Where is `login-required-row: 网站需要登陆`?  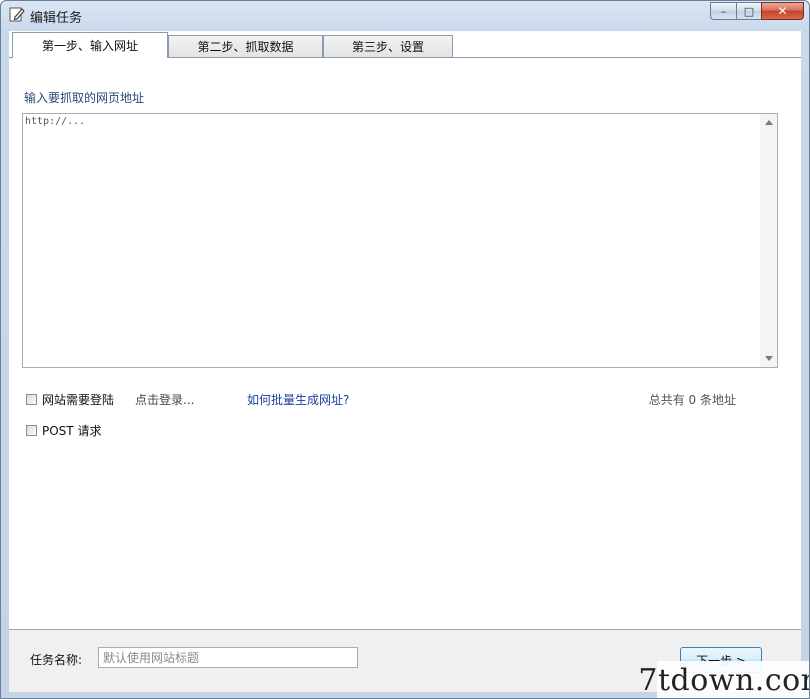 login-required-row: 网站需要登陆 is located at coordinates (70, 399).